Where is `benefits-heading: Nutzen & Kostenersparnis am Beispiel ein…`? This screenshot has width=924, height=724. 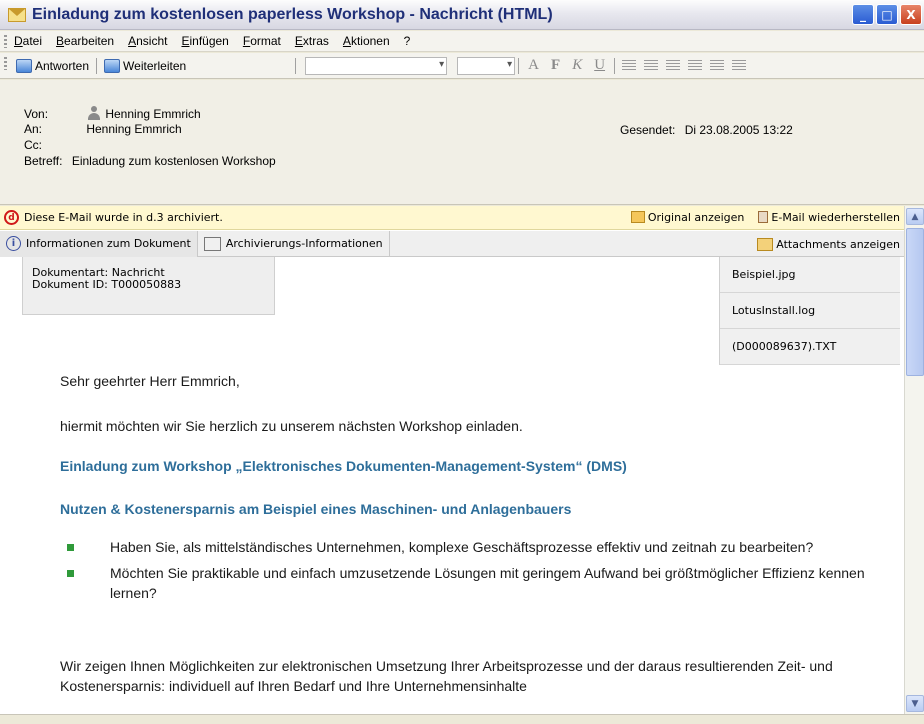
benefits-heading: Nutzen & Kostenersparnis am Beispiel ein… is located at coordinates (316, 509).